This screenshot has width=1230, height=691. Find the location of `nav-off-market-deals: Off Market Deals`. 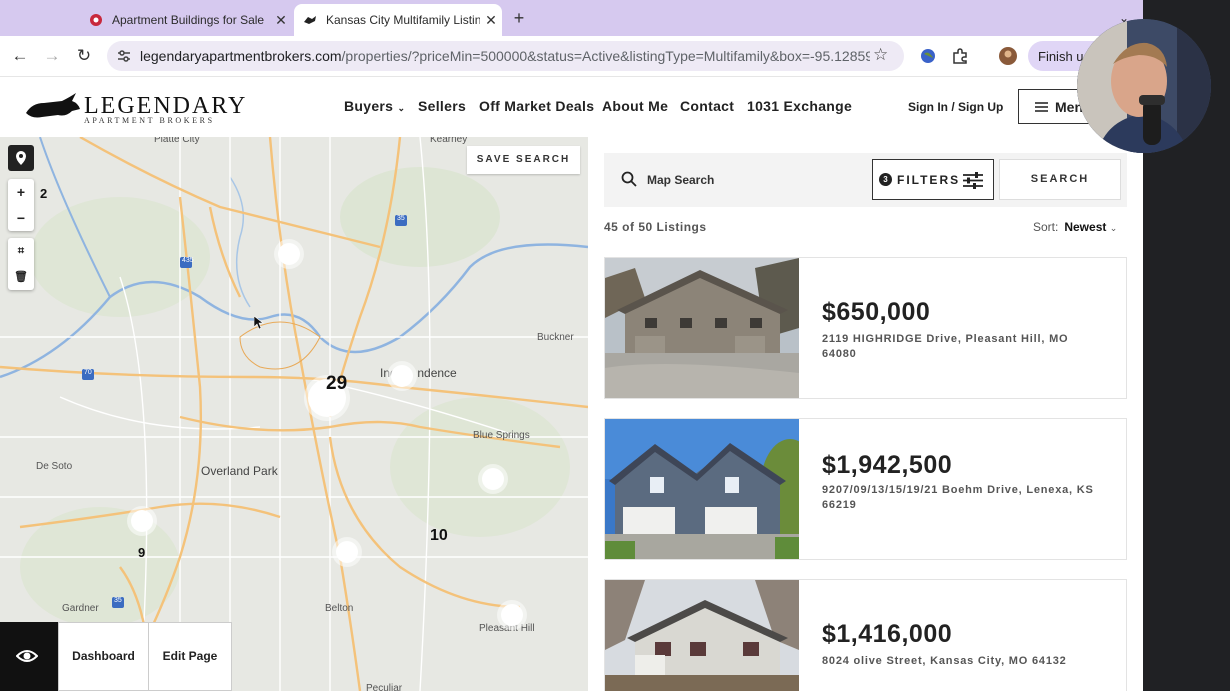

nav-off-market-deals: Off Market Deals is located at coordinates (536, 106).